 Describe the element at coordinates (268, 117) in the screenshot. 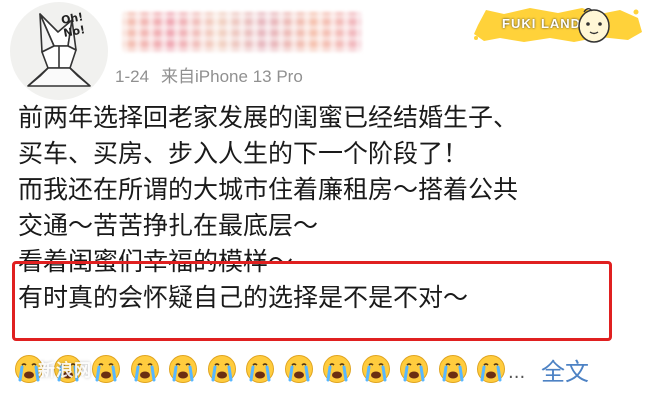

I see `post-line: 前两年选择回老家发展的闺蜜已经结婚生子、` at that location.